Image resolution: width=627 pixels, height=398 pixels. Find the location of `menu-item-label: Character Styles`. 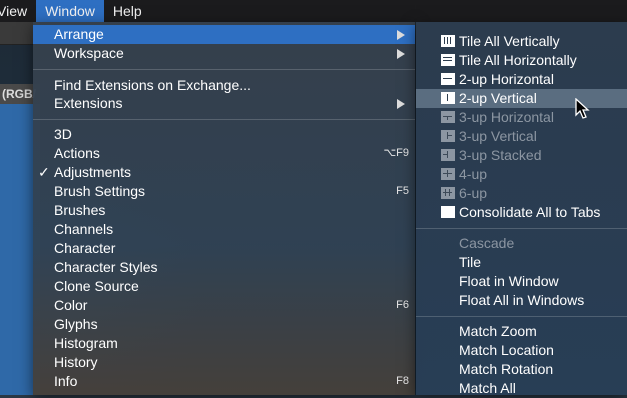

menu-item-label: Character Styles is located at coordinates (106, 267).